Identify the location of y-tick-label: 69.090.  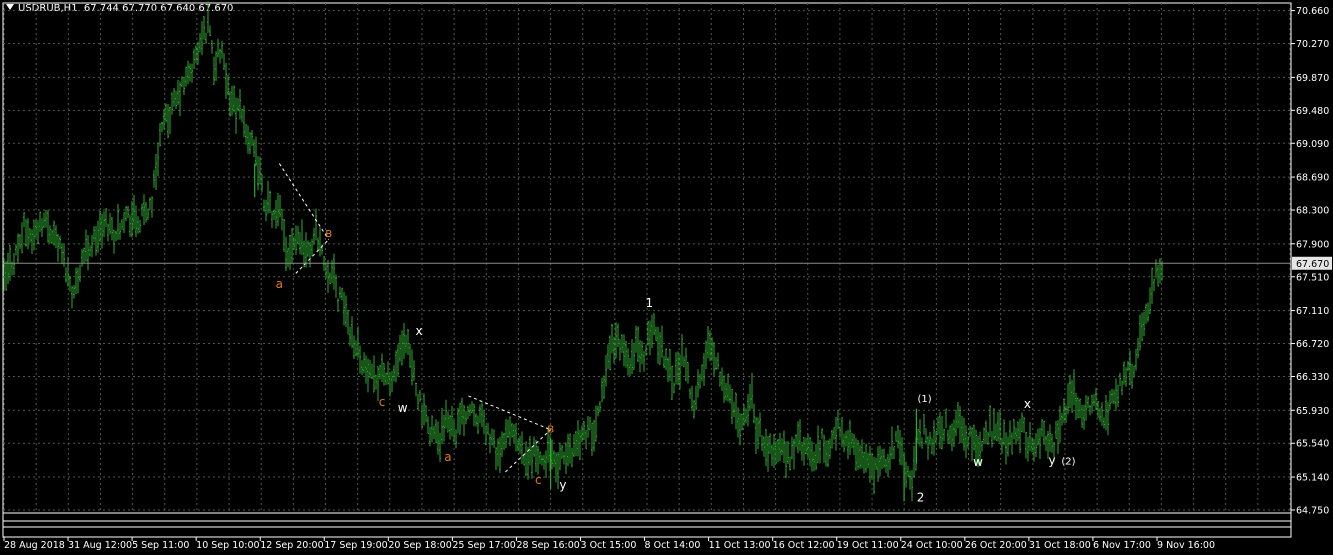
(1312, 144).